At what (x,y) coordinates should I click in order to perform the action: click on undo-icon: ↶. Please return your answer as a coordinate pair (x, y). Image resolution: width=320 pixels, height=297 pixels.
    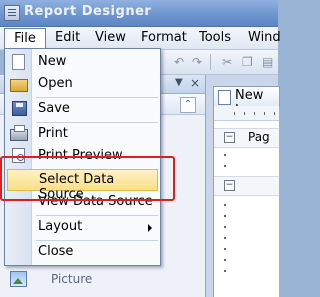
    Looking at the image, I should click on (180, 62).